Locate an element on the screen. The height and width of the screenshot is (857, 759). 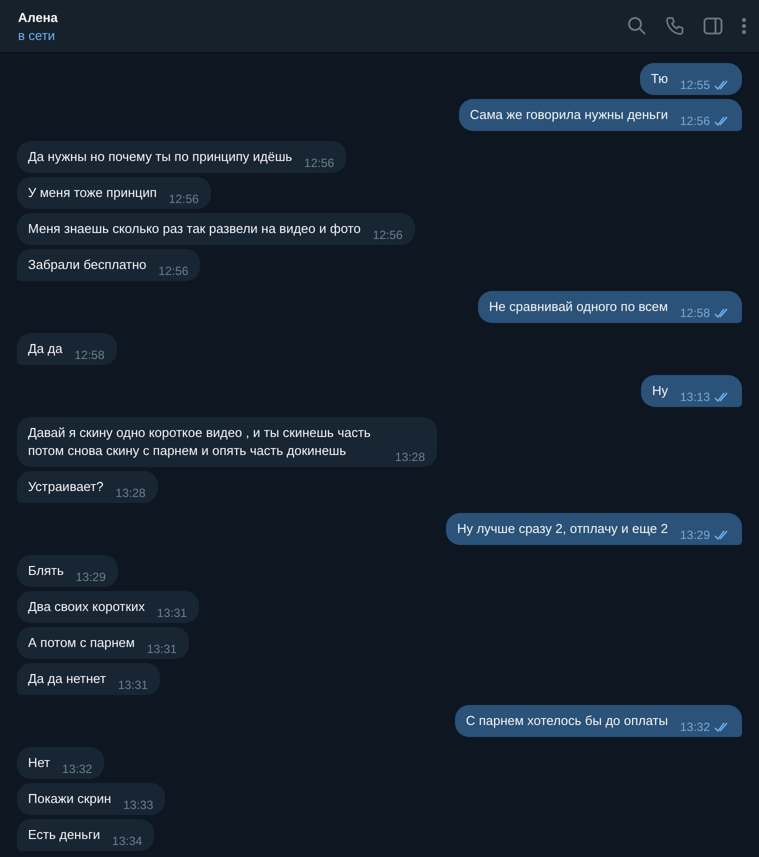
message-bubble: С парнем хотелось бы до оплаты 13:32 is located at coordinates (598, 721).